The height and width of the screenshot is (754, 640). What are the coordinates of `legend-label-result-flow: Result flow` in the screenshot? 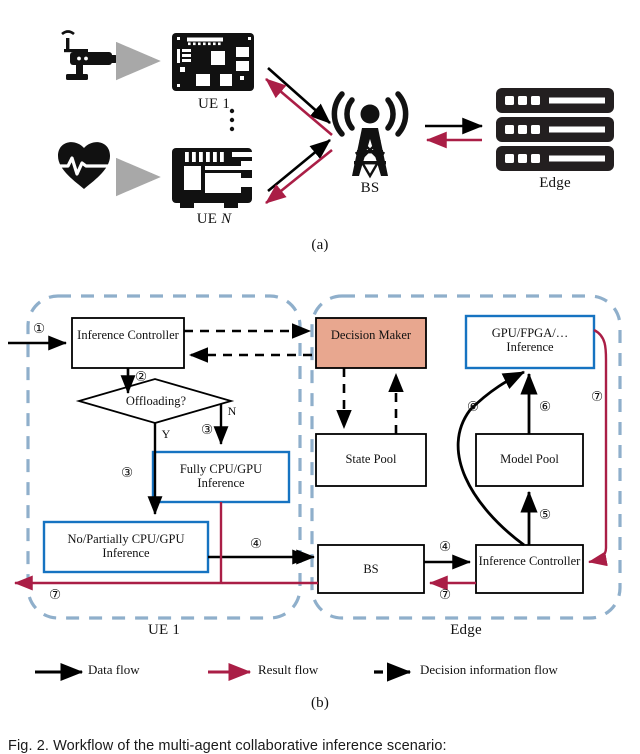 It's located at (288, 669).